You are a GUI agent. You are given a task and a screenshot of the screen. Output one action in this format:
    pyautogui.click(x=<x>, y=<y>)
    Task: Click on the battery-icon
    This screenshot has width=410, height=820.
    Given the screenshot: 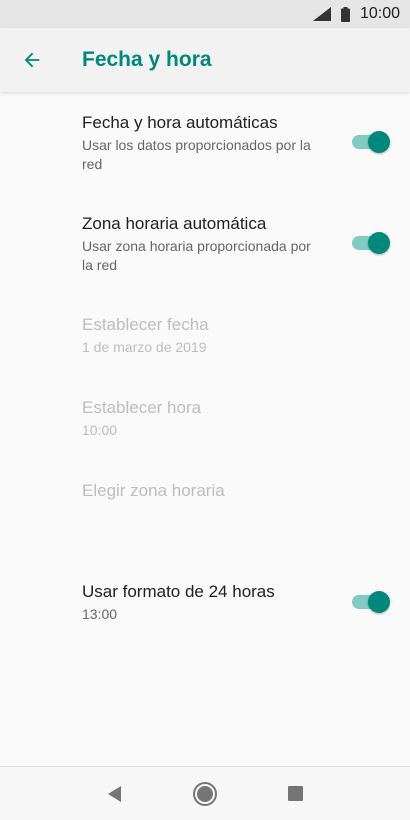 What is the action you would take?
    pyautogui.click(x=345, y=14)
    